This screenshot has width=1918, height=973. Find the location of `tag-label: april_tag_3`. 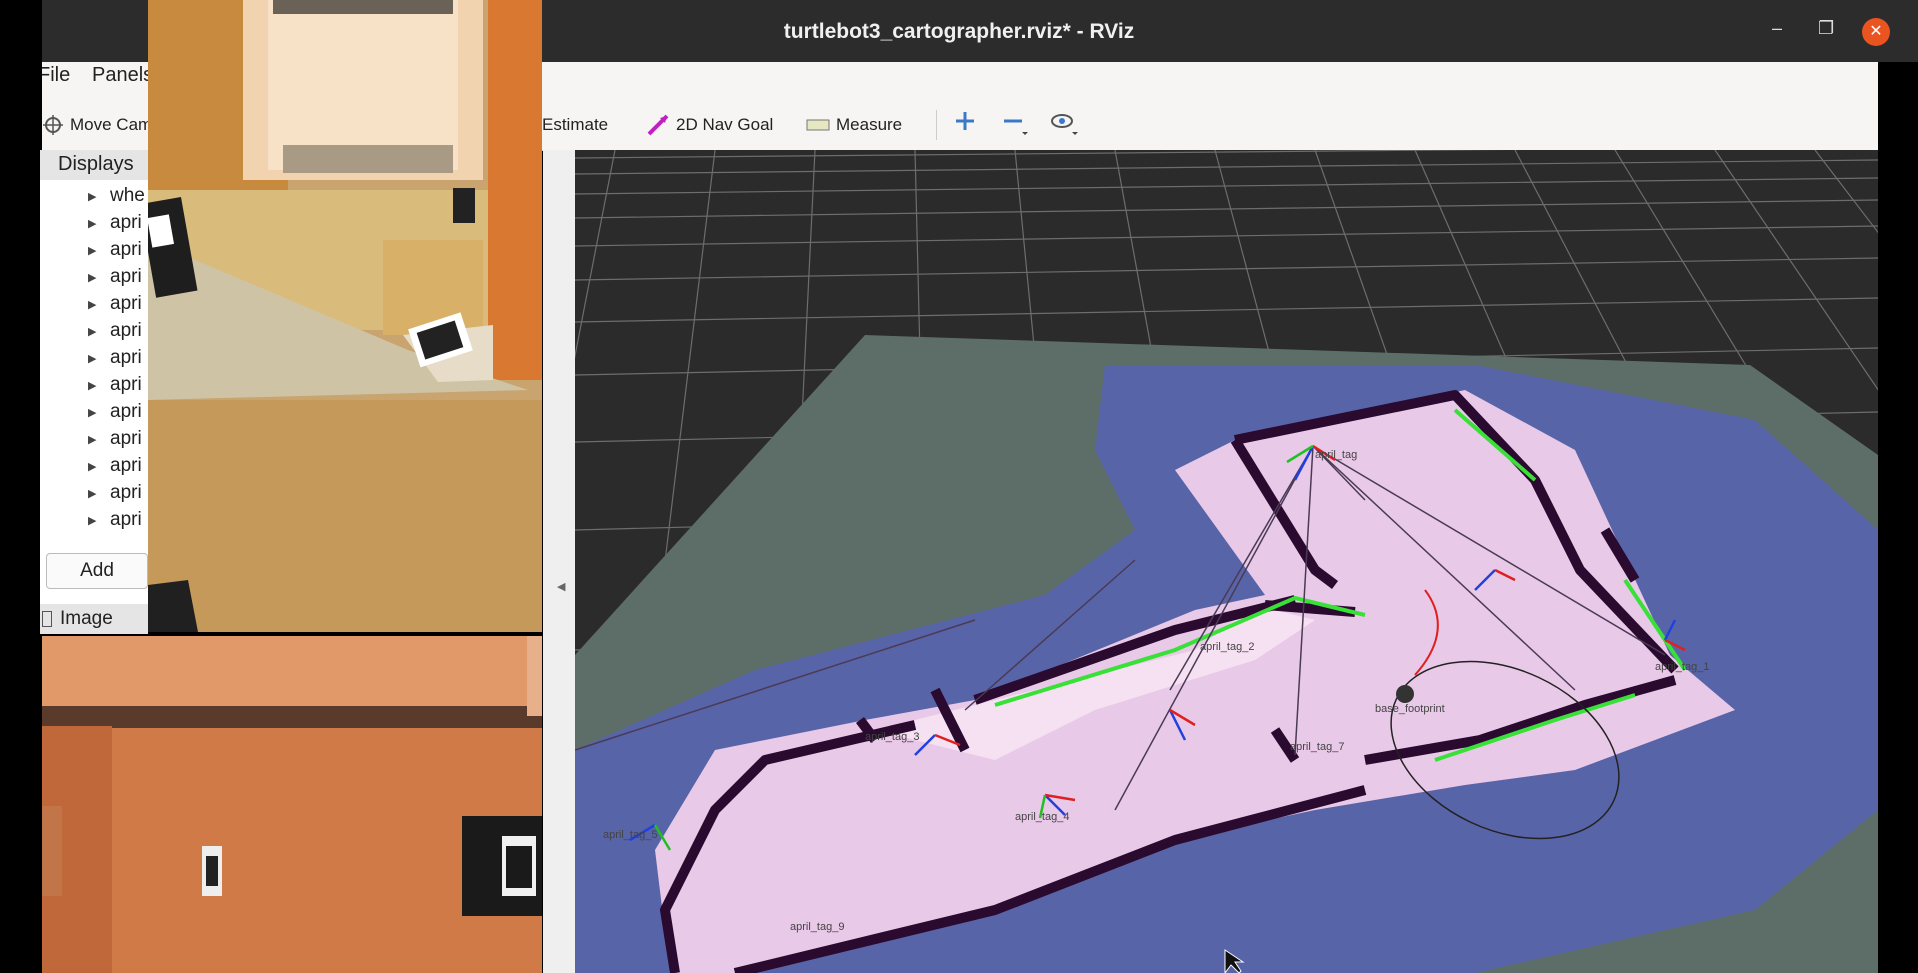

tag-label: april_tag_3 is located at coordinates (892, 737).